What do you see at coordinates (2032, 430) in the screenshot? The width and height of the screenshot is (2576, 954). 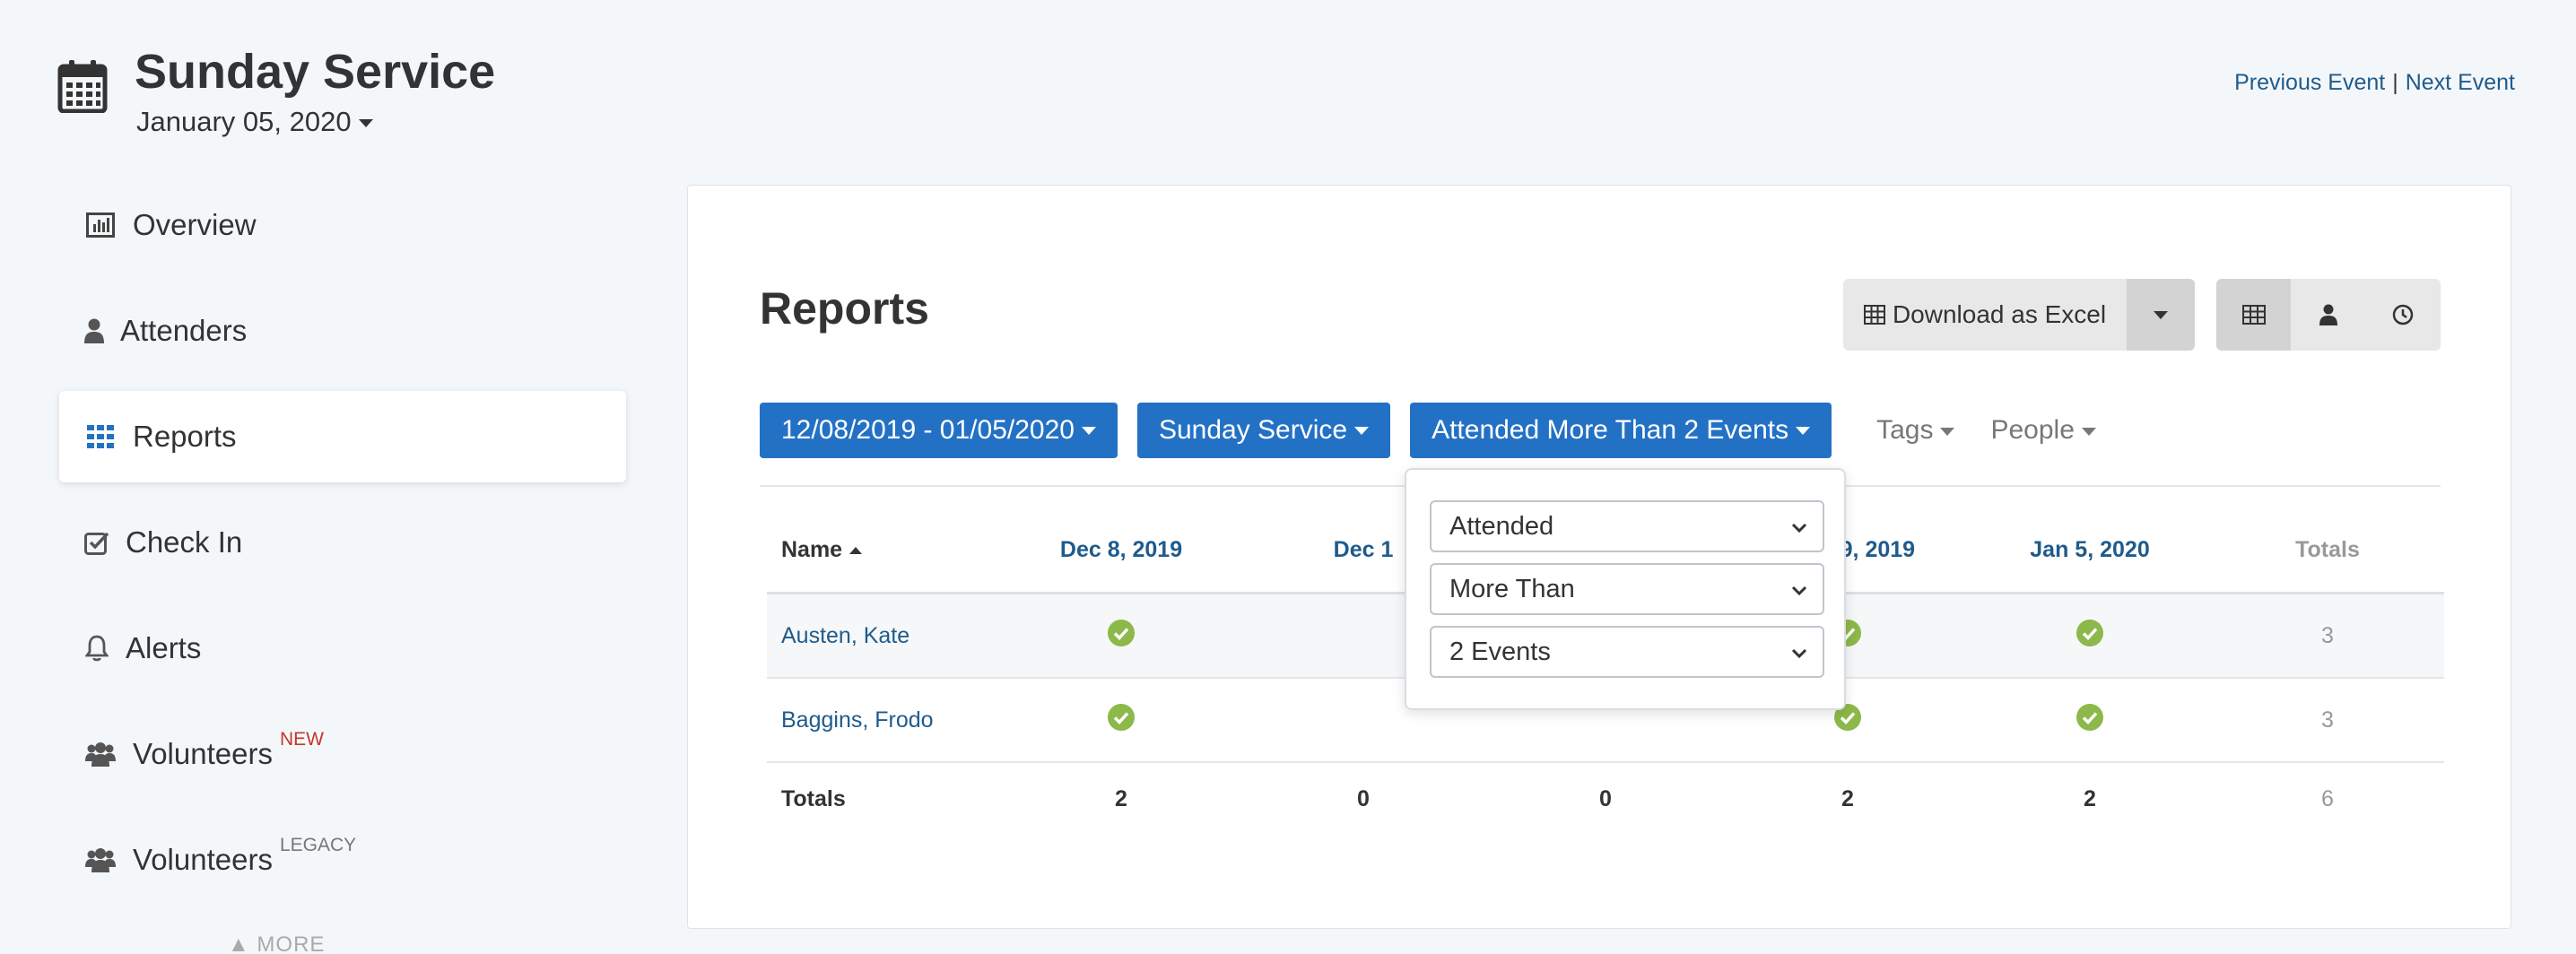 I see `people-filter-label: People` at bounding box center [2032, 430].